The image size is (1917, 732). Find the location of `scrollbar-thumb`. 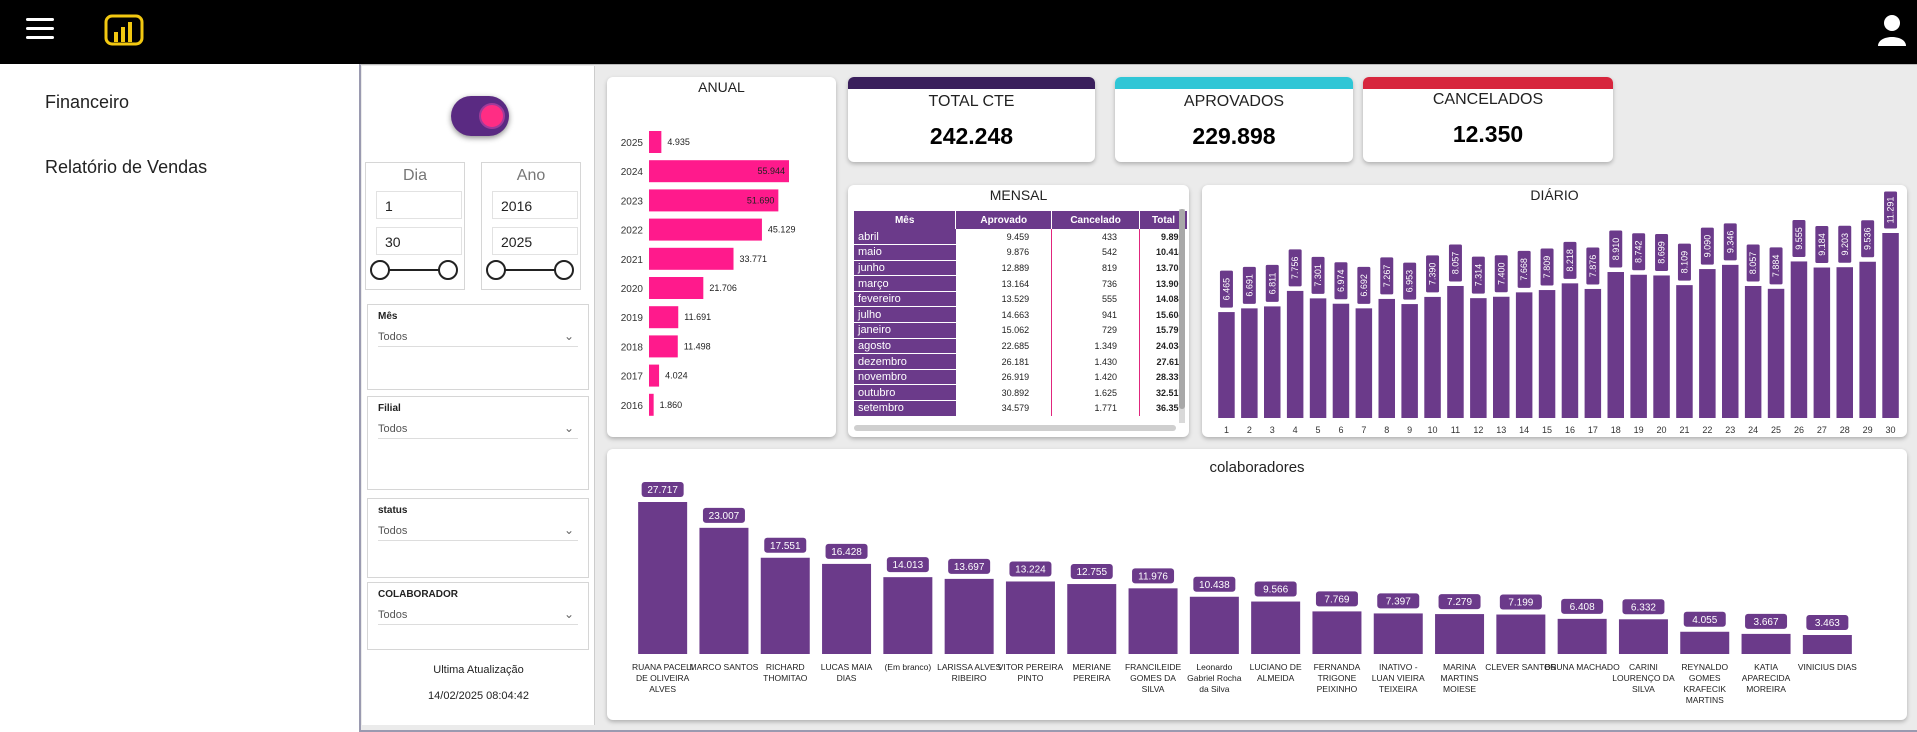

scrollbar-thumb is located at coordinates (1182, 309).